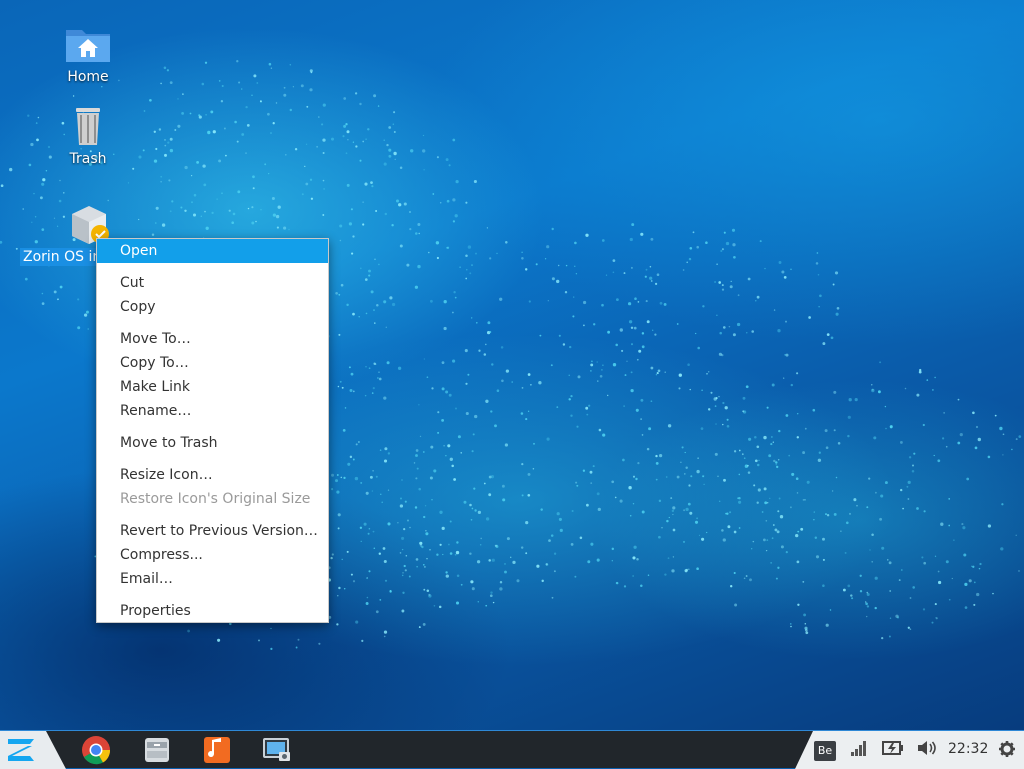 The width and height of the screenshot is (1024, 769). What do you see at coordinates (212, 611) in the screenshot?
I see `menu-item-properties: Properties` at bounding box center [212, 611].